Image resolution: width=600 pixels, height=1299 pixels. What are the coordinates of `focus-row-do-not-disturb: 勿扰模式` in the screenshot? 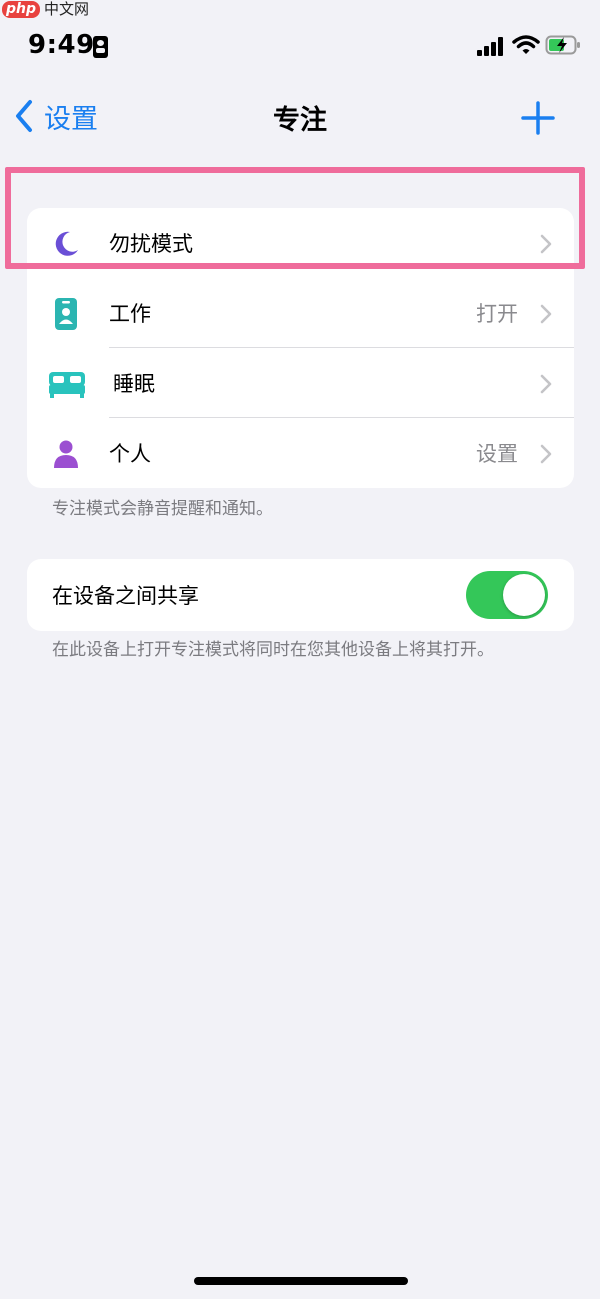 It's located at (300, 243).